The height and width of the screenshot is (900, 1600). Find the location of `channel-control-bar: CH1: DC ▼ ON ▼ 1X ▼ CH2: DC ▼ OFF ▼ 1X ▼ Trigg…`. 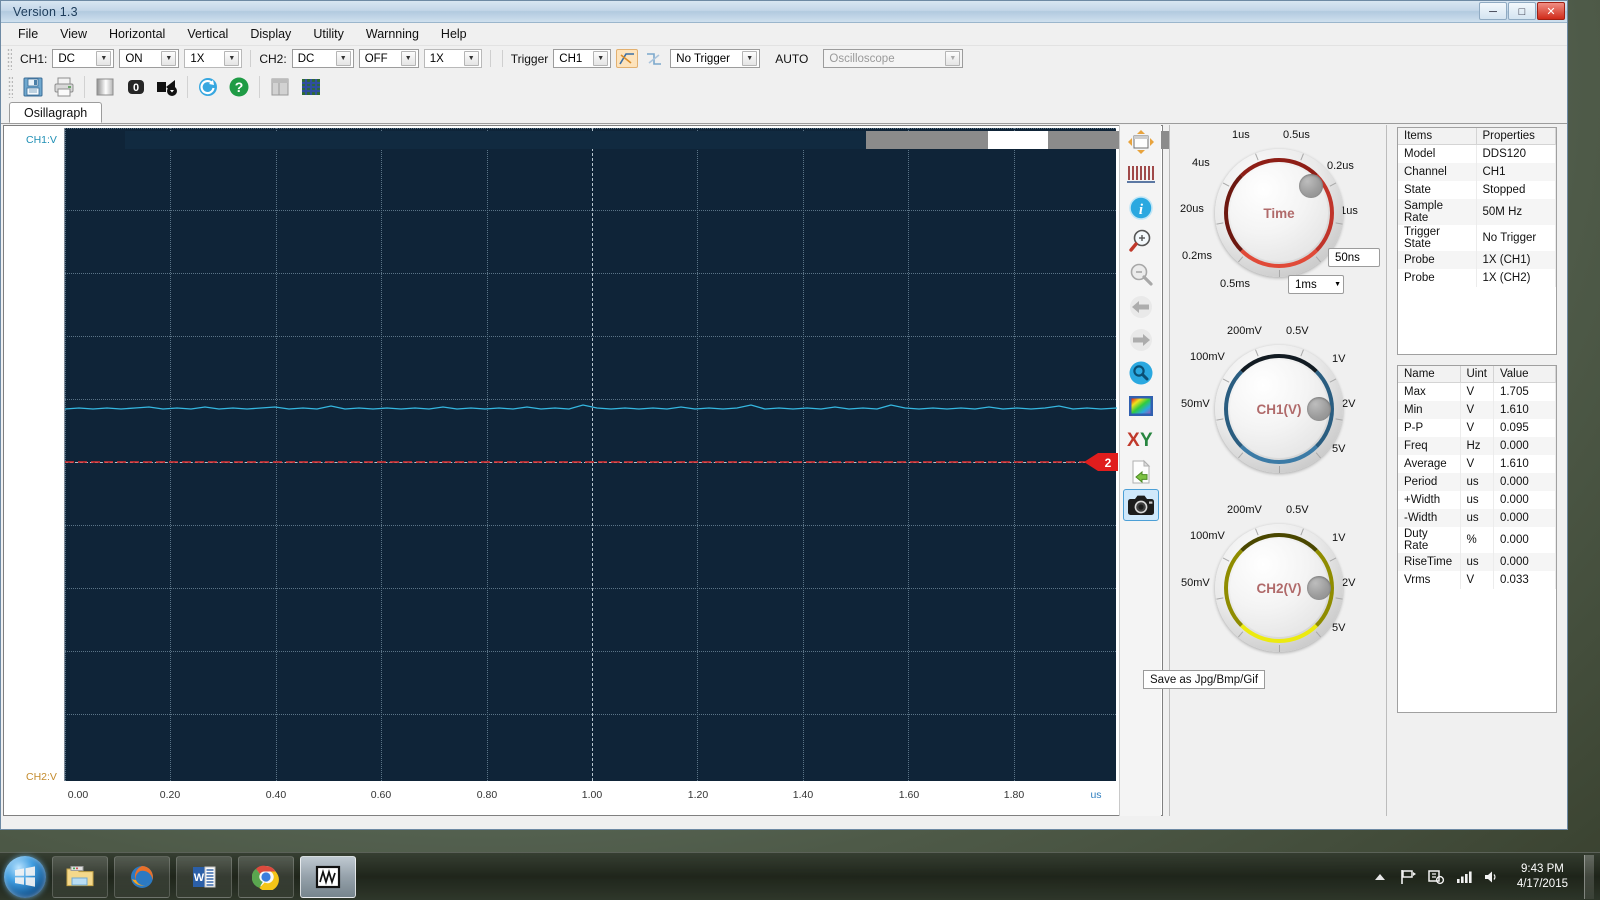

channel-control-bar: CH1: DC ▼ ON ▼ 1X ▼ CH2: DC ▼ OFF ▼ 1X ▼ Trigg… is located at coordinates (784, 58).